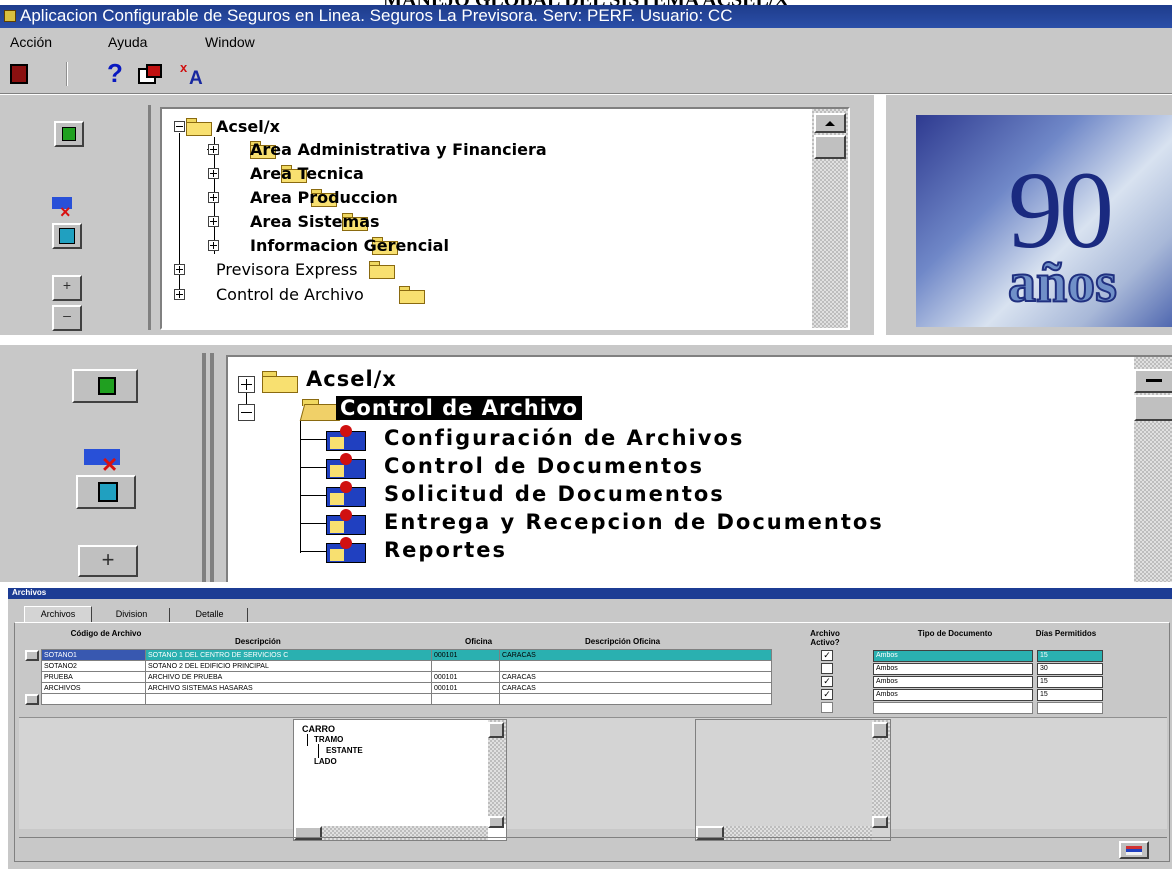  I want to click on exit-door-icon, so click(19, 74).